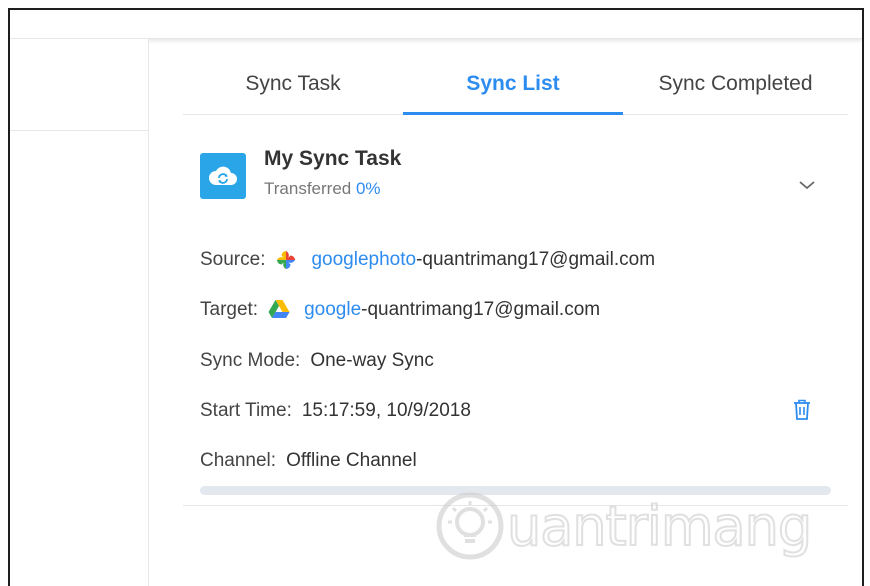 The width and height of the screenshot is (870, 586). I want to click on sidebar-divider, so click(79, 130).